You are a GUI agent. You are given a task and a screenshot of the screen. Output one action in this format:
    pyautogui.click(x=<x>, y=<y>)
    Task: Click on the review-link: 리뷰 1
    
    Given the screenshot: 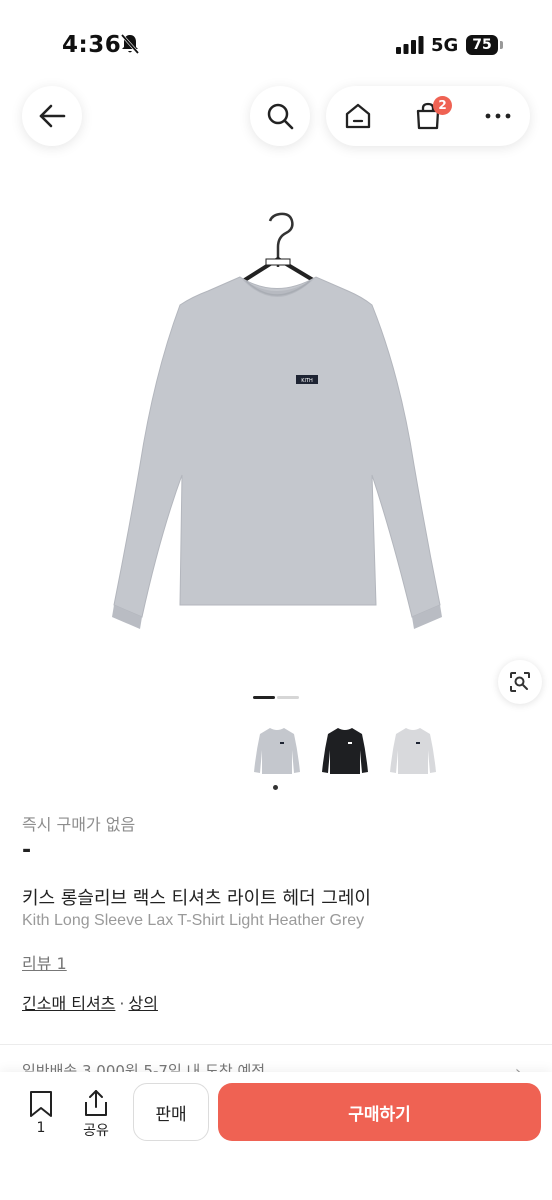 What is the action you would take?
    pyautogui.click(x=44, y=962)
    